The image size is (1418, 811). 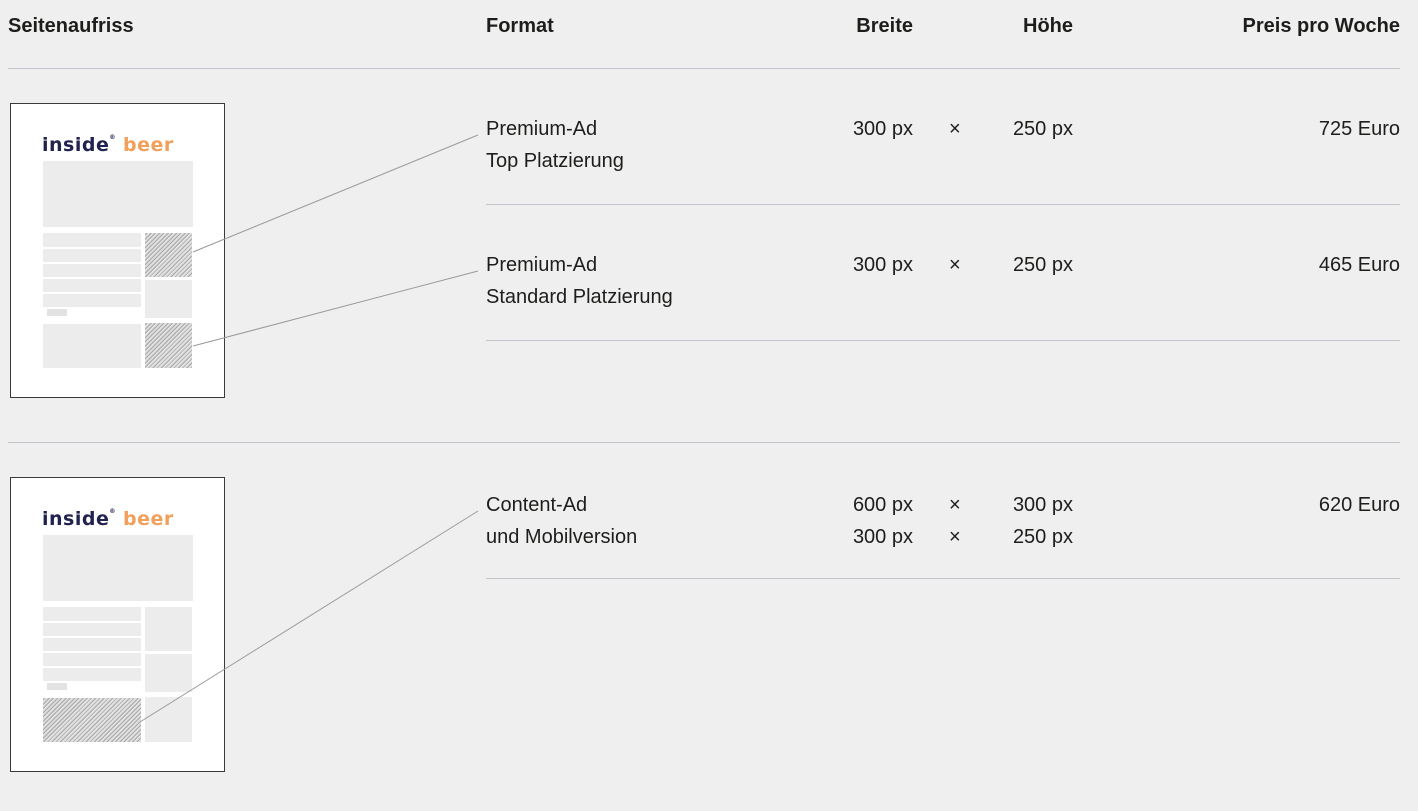 What do you see at coordinates (335, 308) in the screenshot?
I see `leader-line-standard` at bounding box center [335, 308].